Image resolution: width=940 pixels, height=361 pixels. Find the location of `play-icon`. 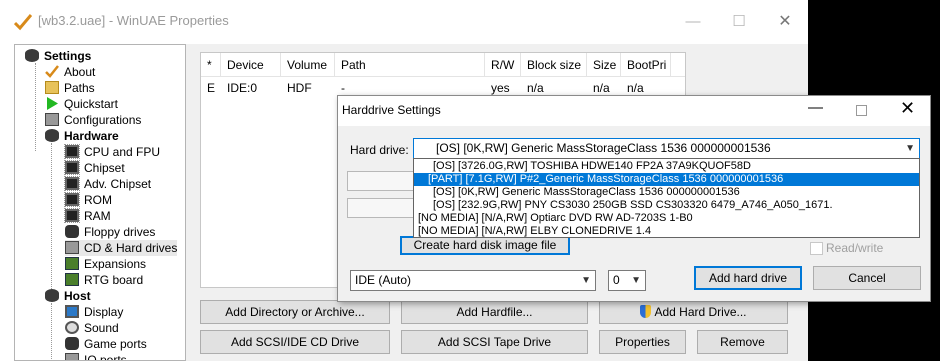

play-icon is located at coordinates (52, 103).